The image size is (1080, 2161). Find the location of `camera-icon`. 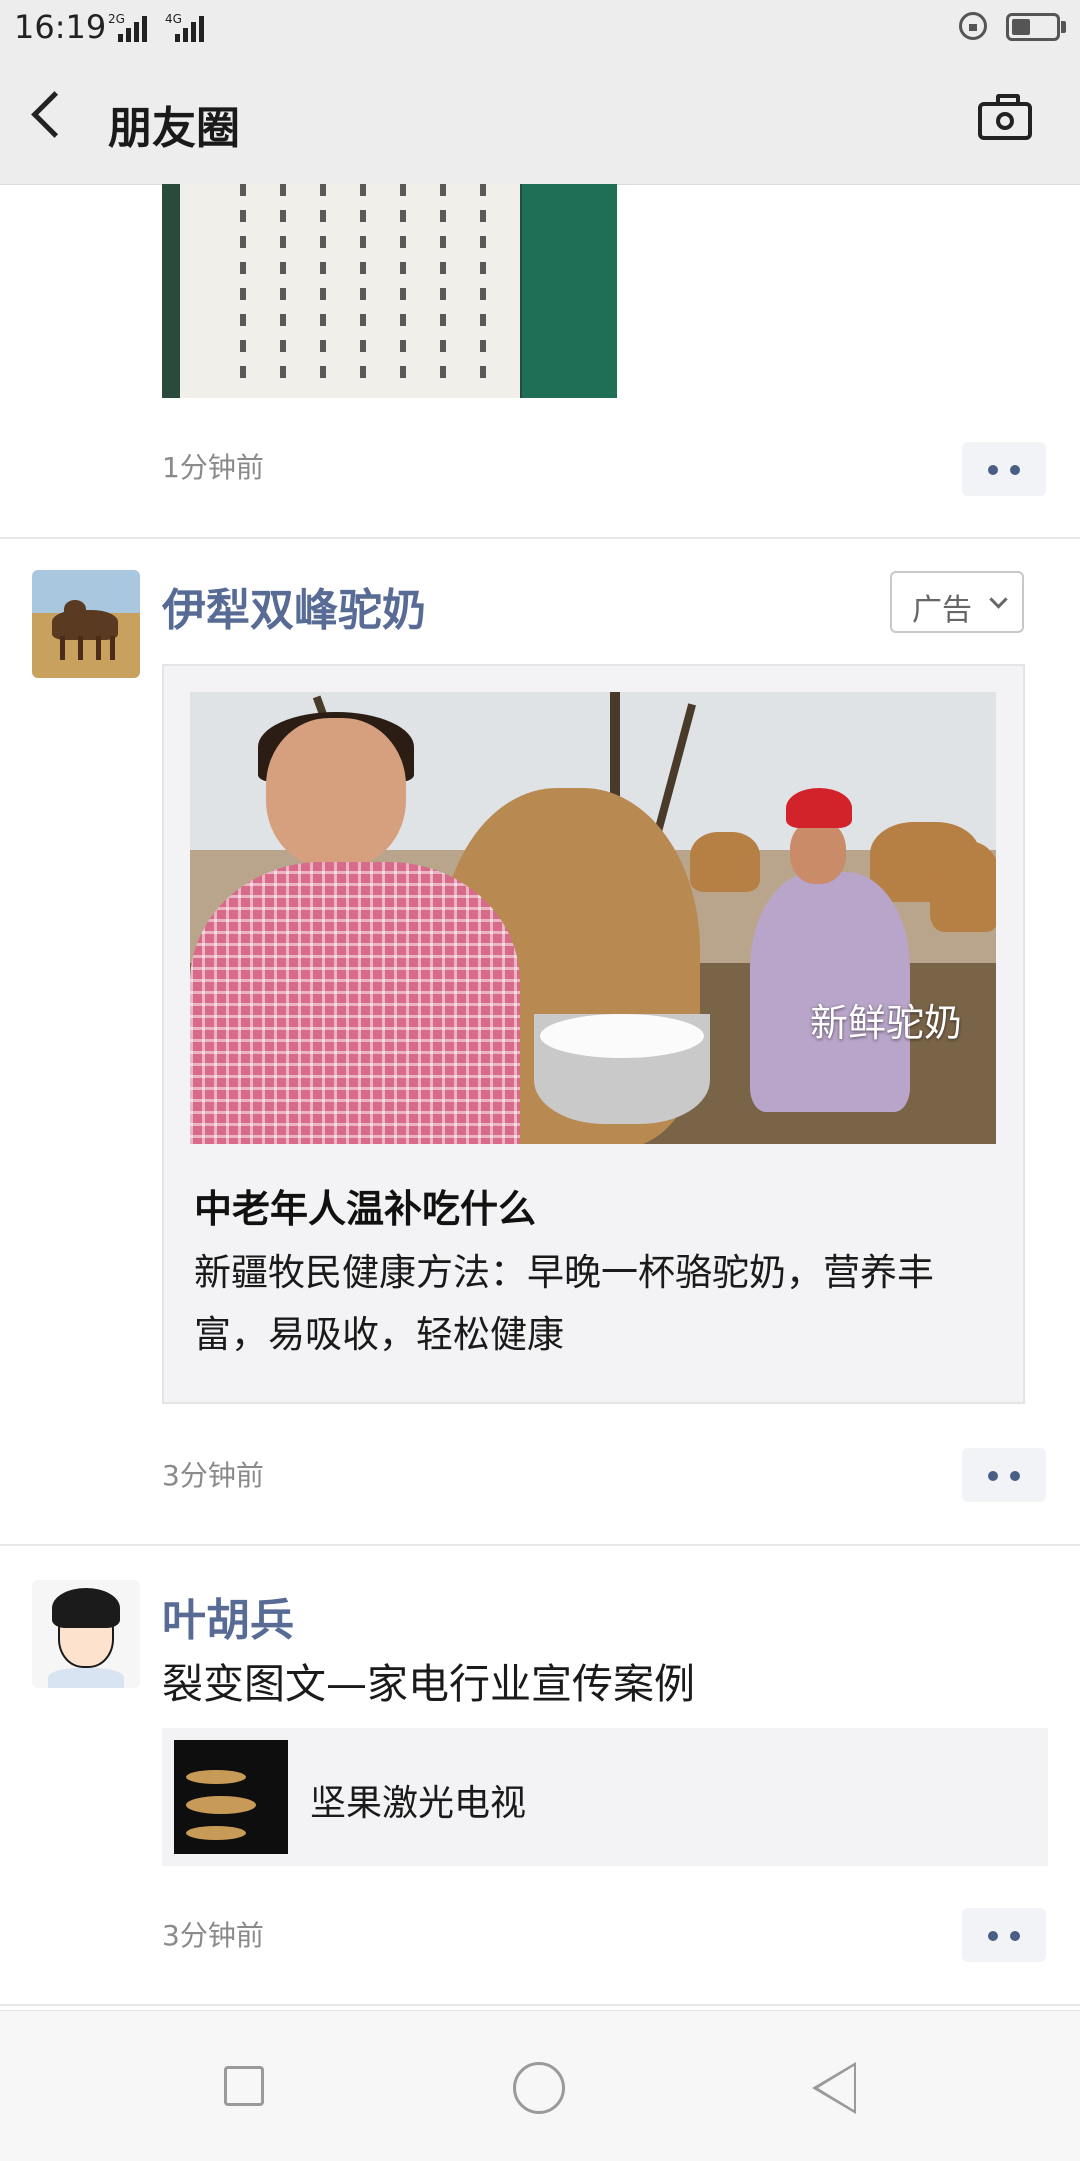

camera-icon is located at coordinates (1005, 117).